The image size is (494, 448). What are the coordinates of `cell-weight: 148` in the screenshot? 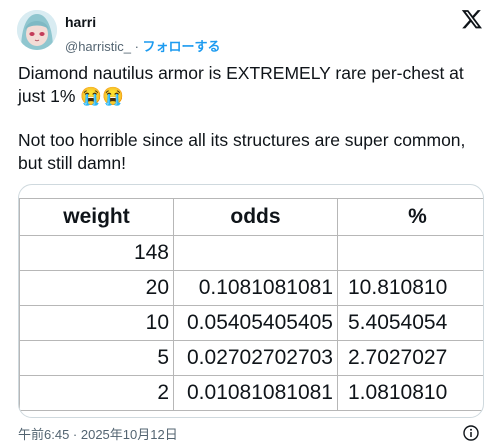 It's located at (96, 253).